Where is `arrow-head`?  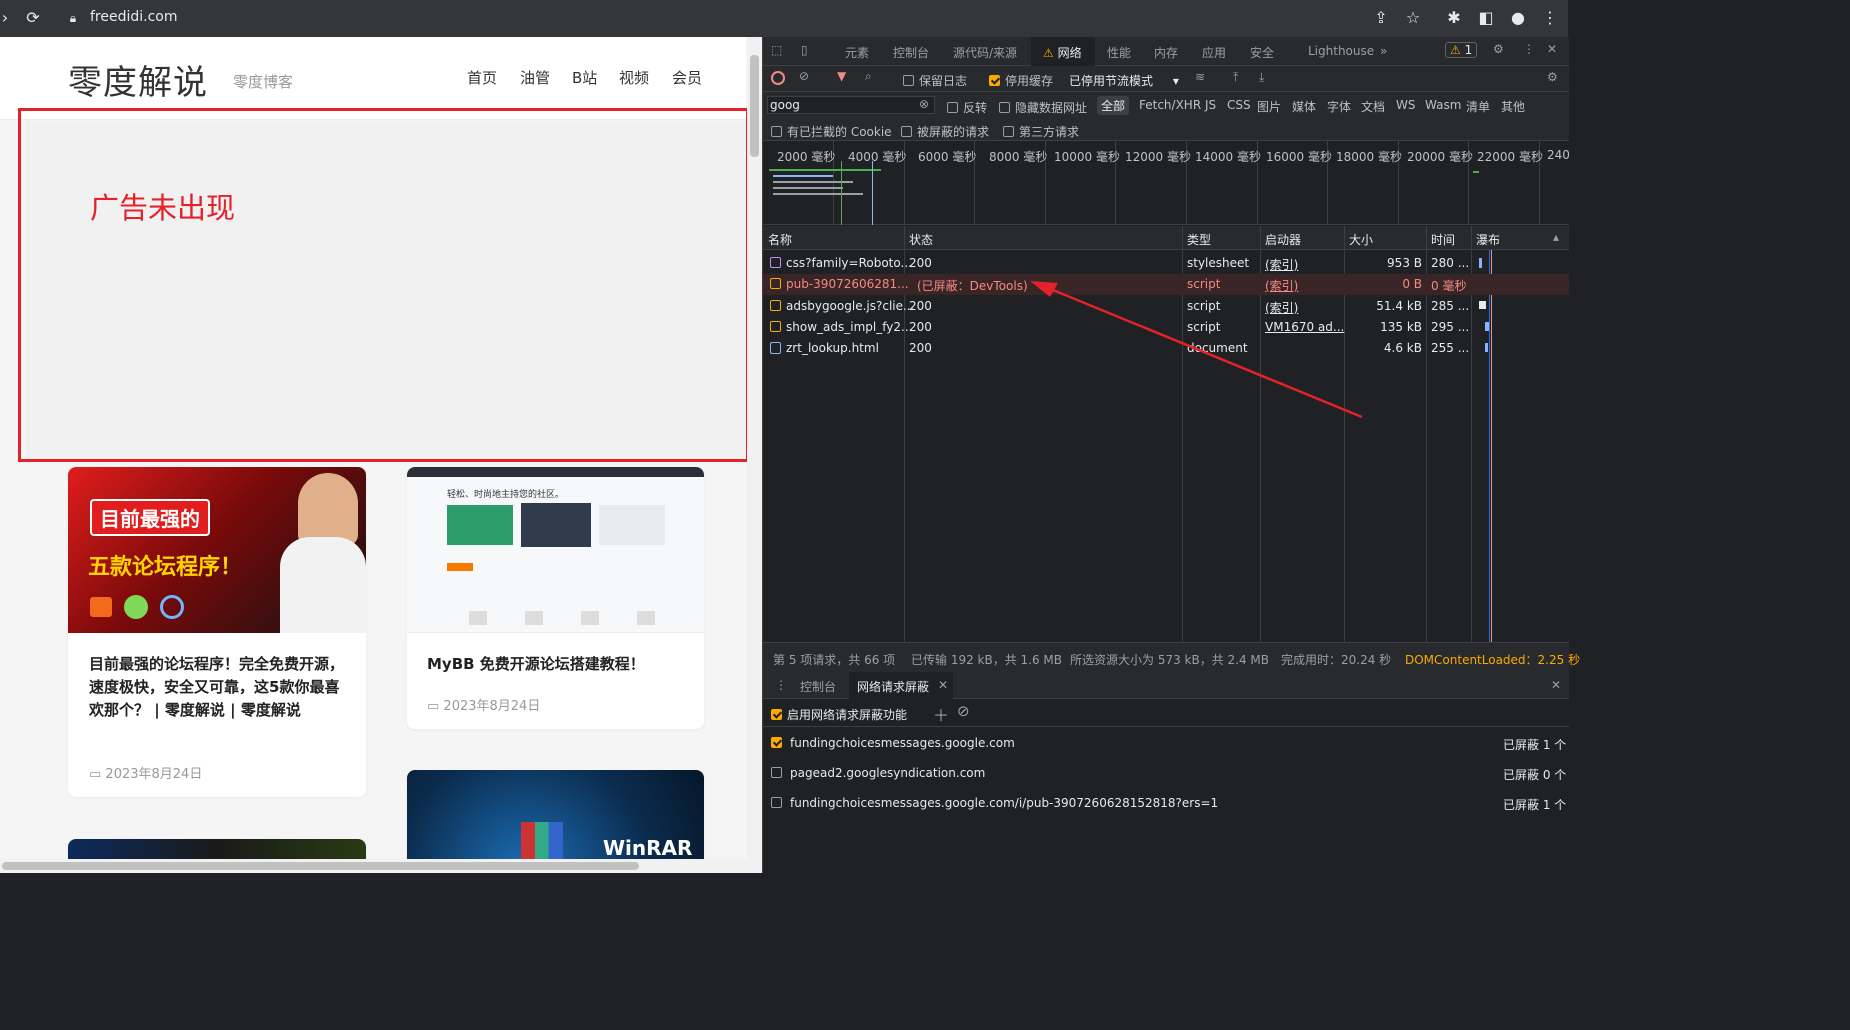 arrow-head is located at coordinates (1044, 289).